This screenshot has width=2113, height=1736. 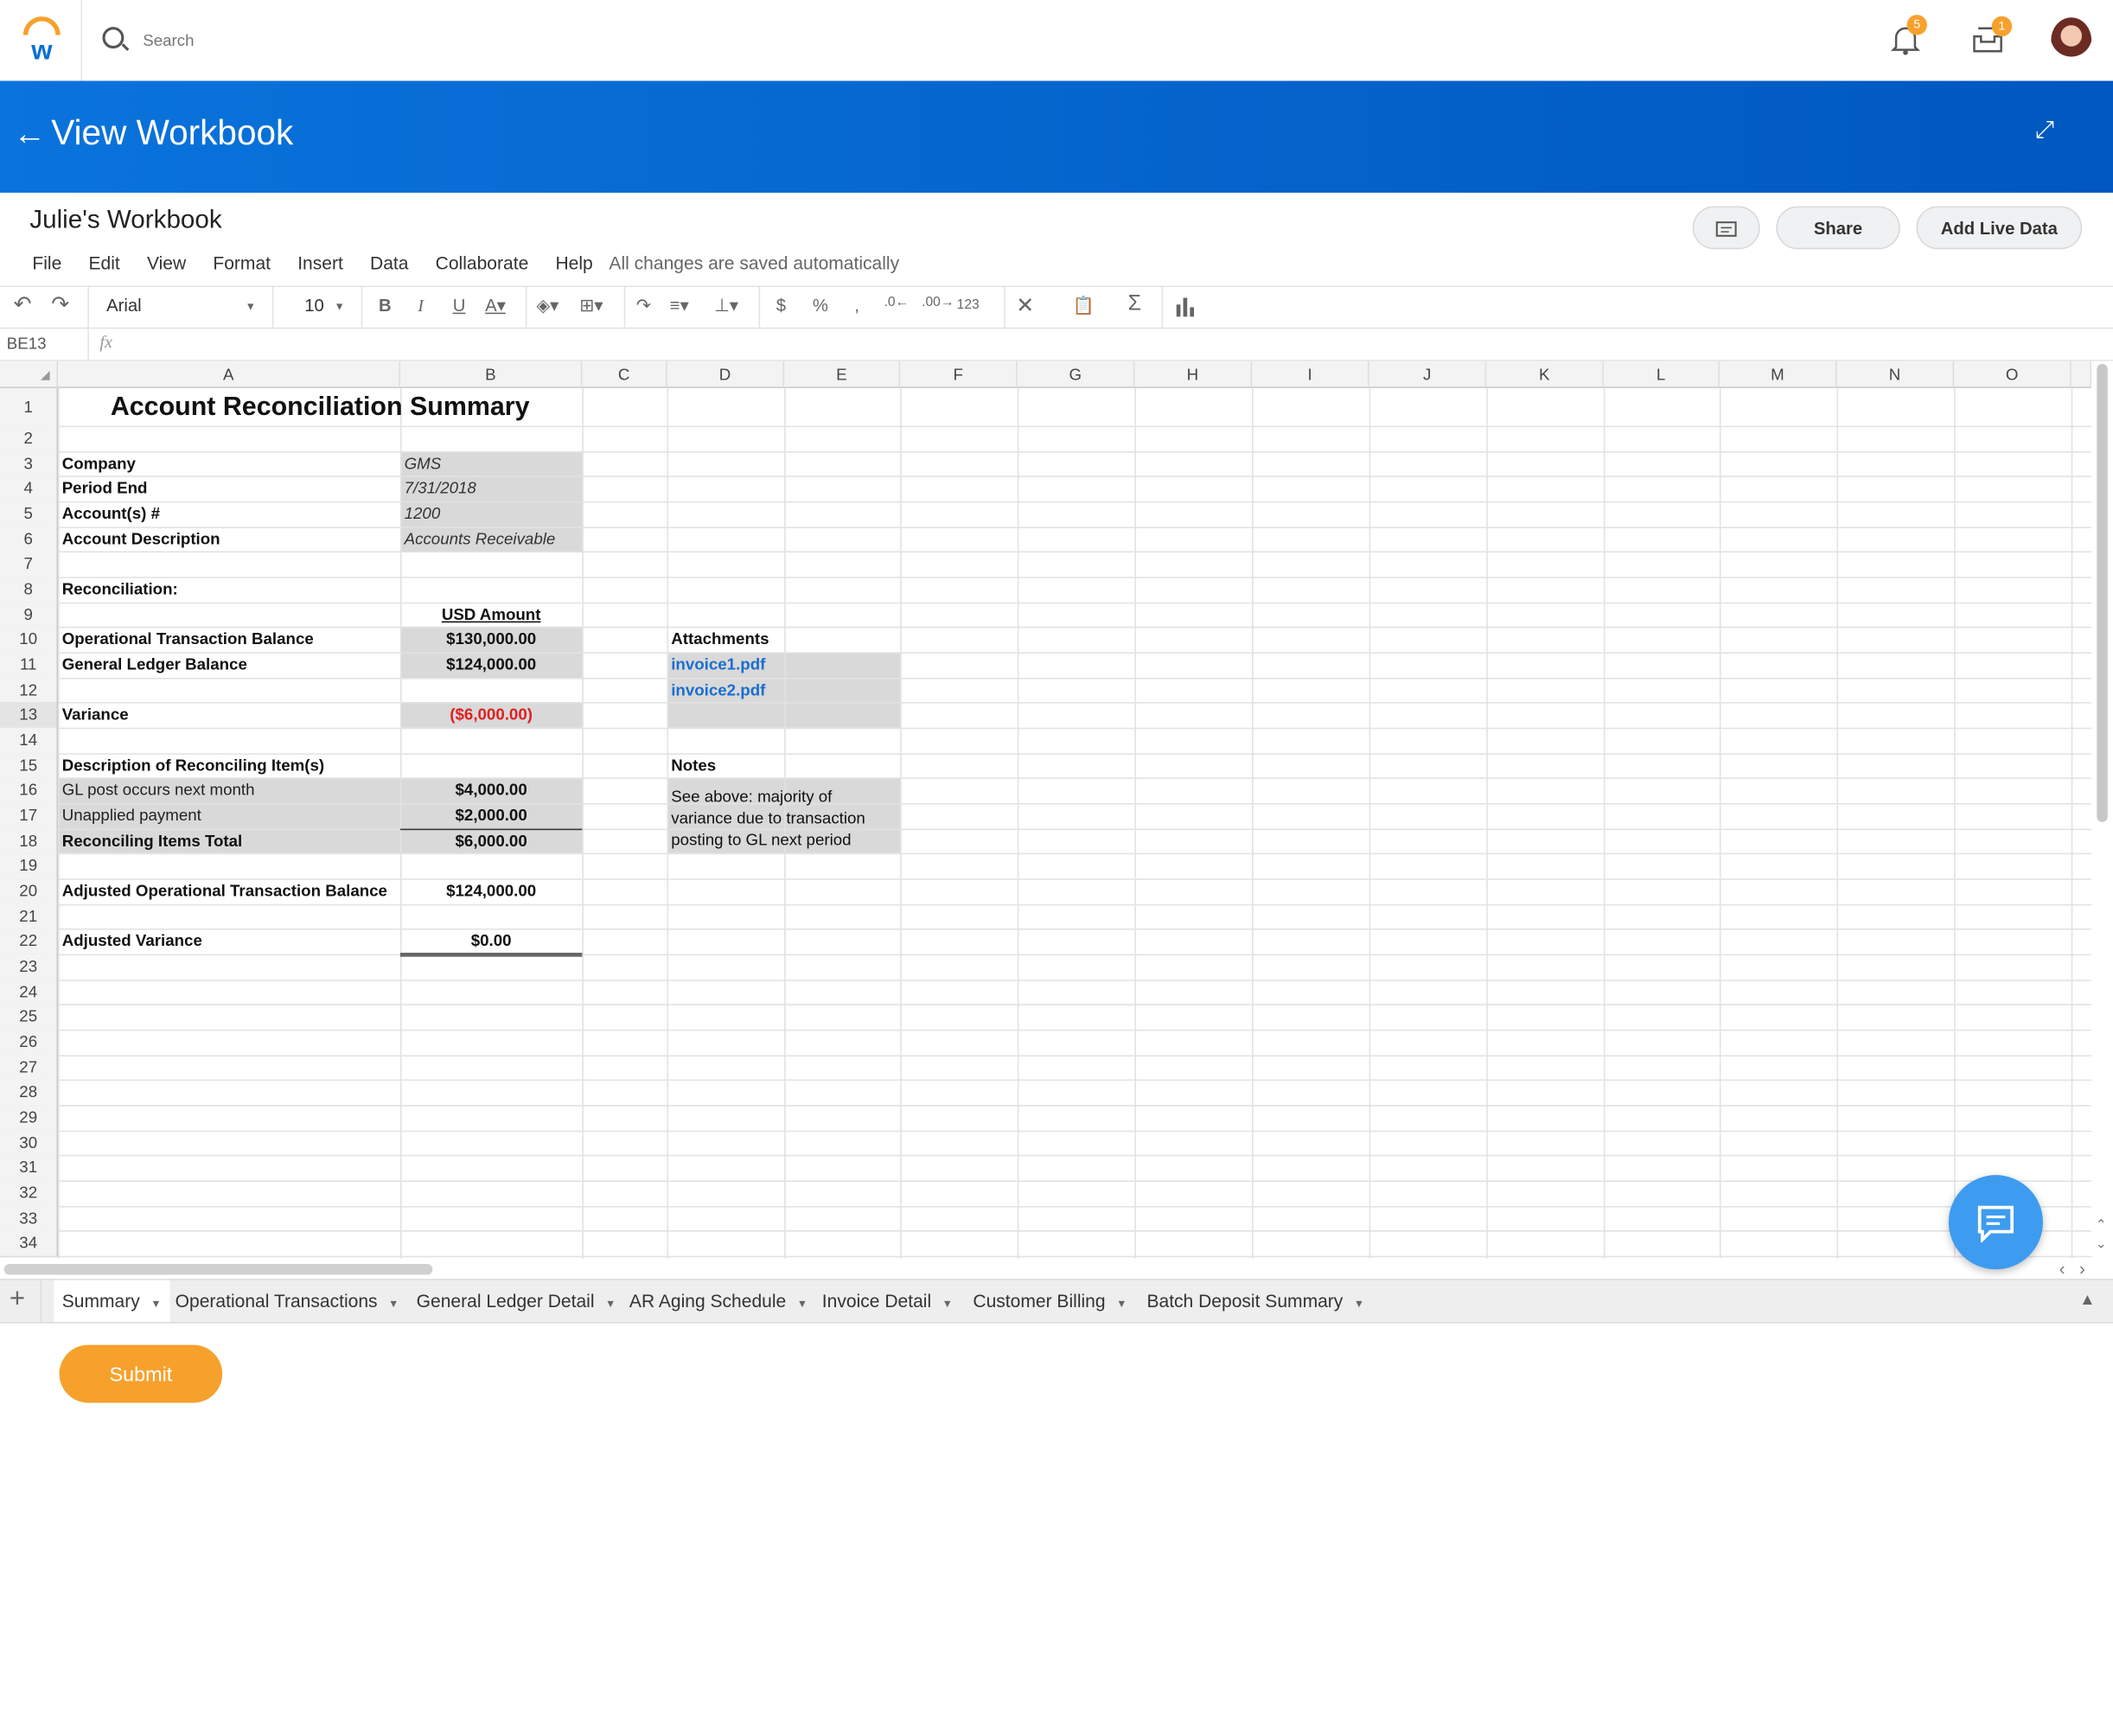 What do you see at coordinates (482, 263) in the screenshot?
I see `menu-collaborate: Collaborate` at bounding box center [482, 263].